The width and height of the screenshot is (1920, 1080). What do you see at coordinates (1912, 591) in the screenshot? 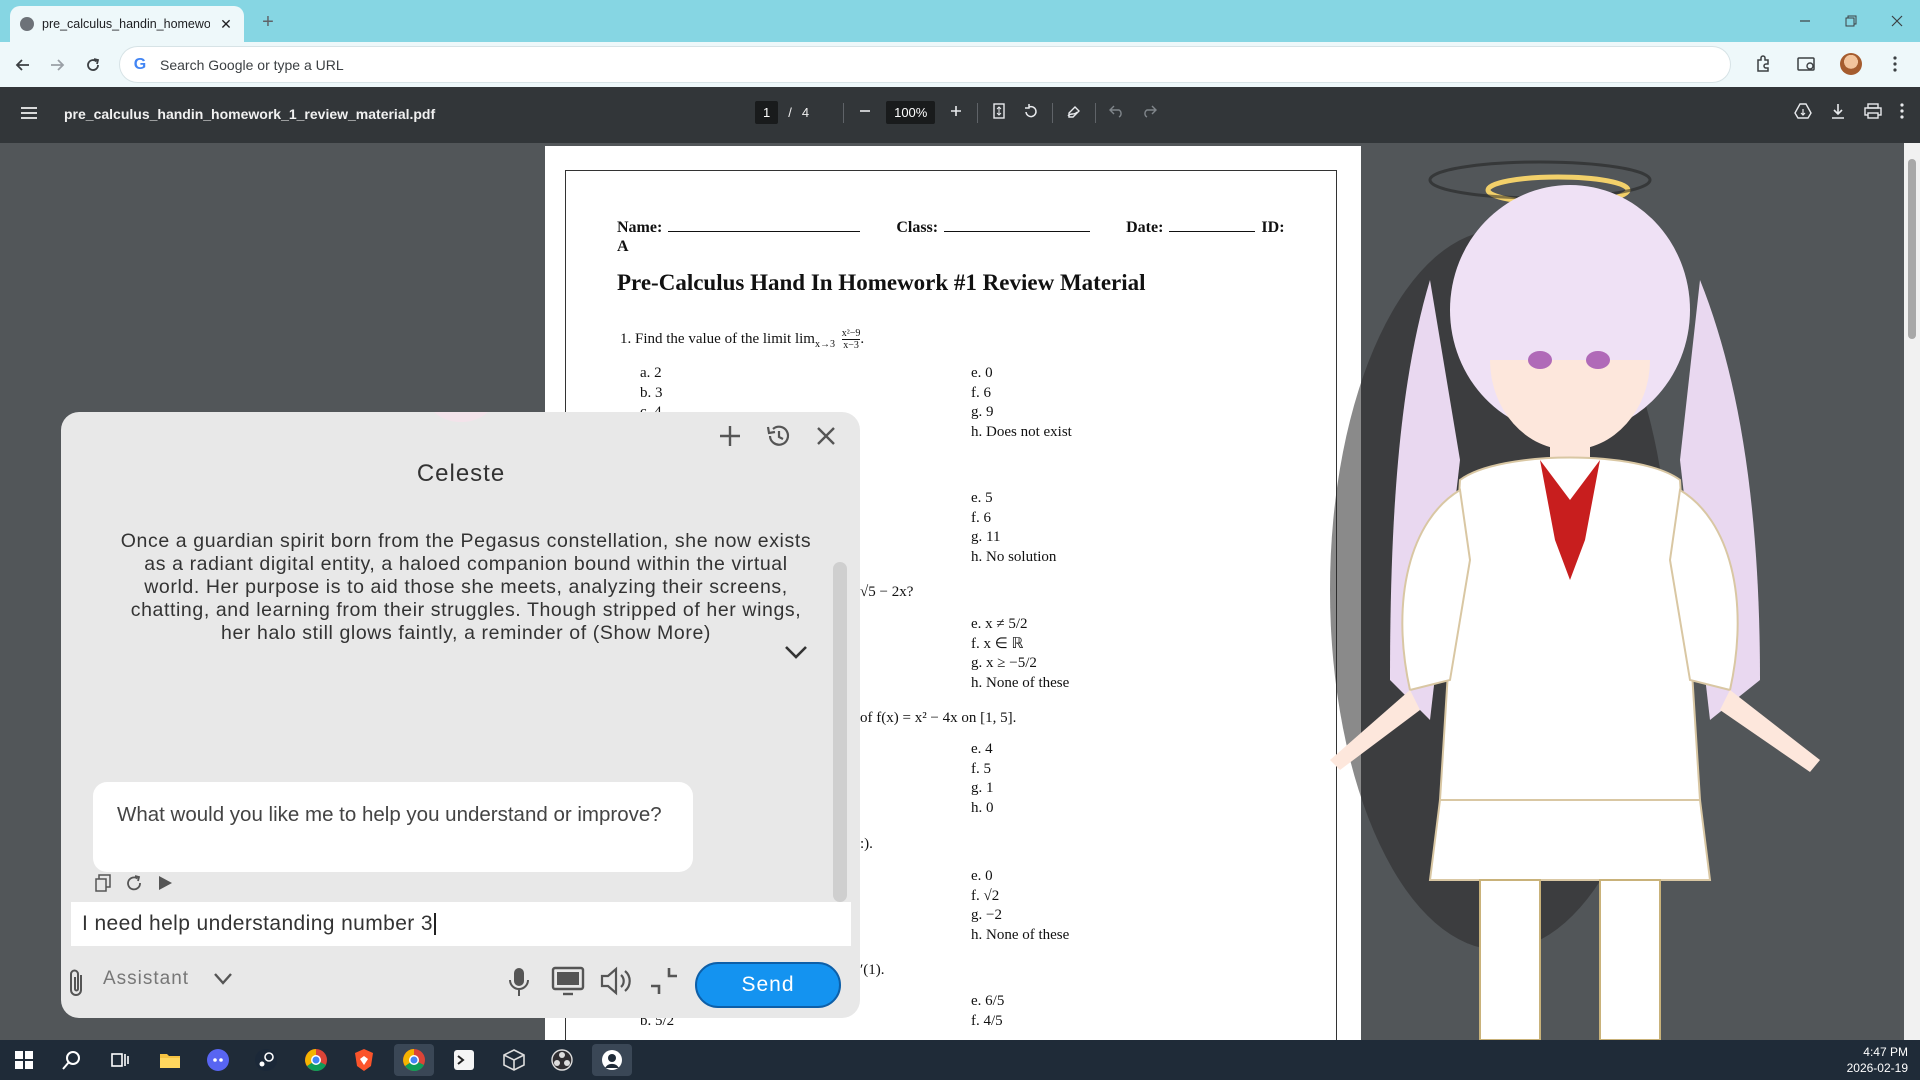
I see `page-scrollbar` at bounding box center [1912, 591].